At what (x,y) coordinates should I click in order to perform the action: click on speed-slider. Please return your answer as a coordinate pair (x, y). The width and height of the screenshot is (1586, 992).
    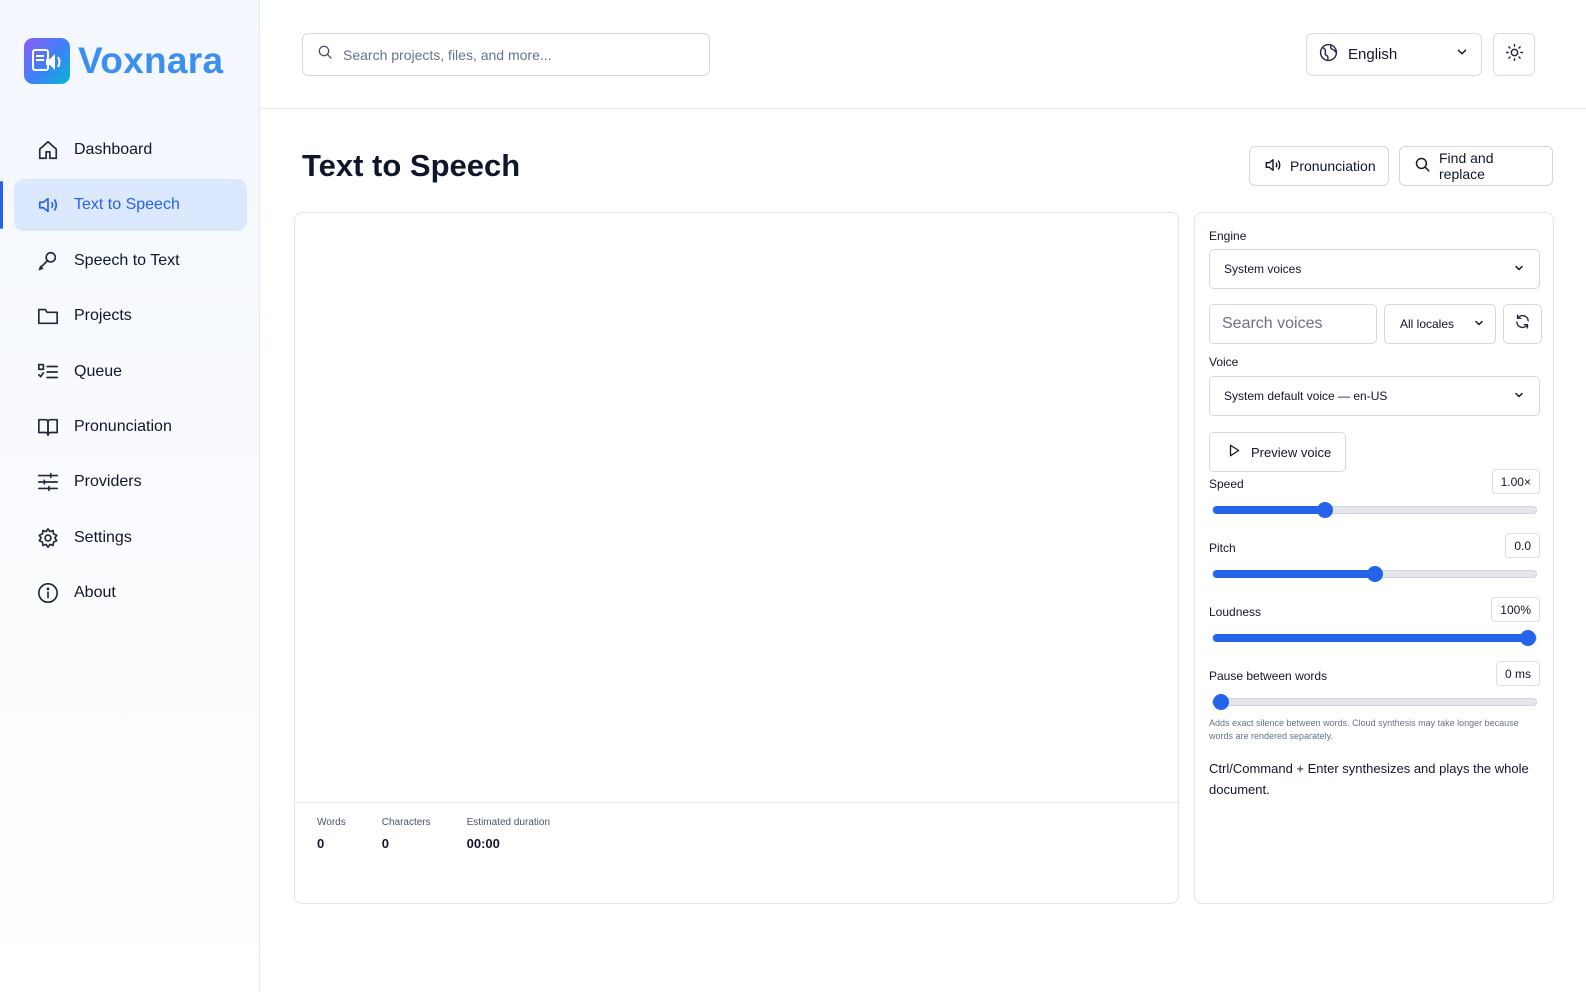
    Looking at the image, I should click on (1374, 510).